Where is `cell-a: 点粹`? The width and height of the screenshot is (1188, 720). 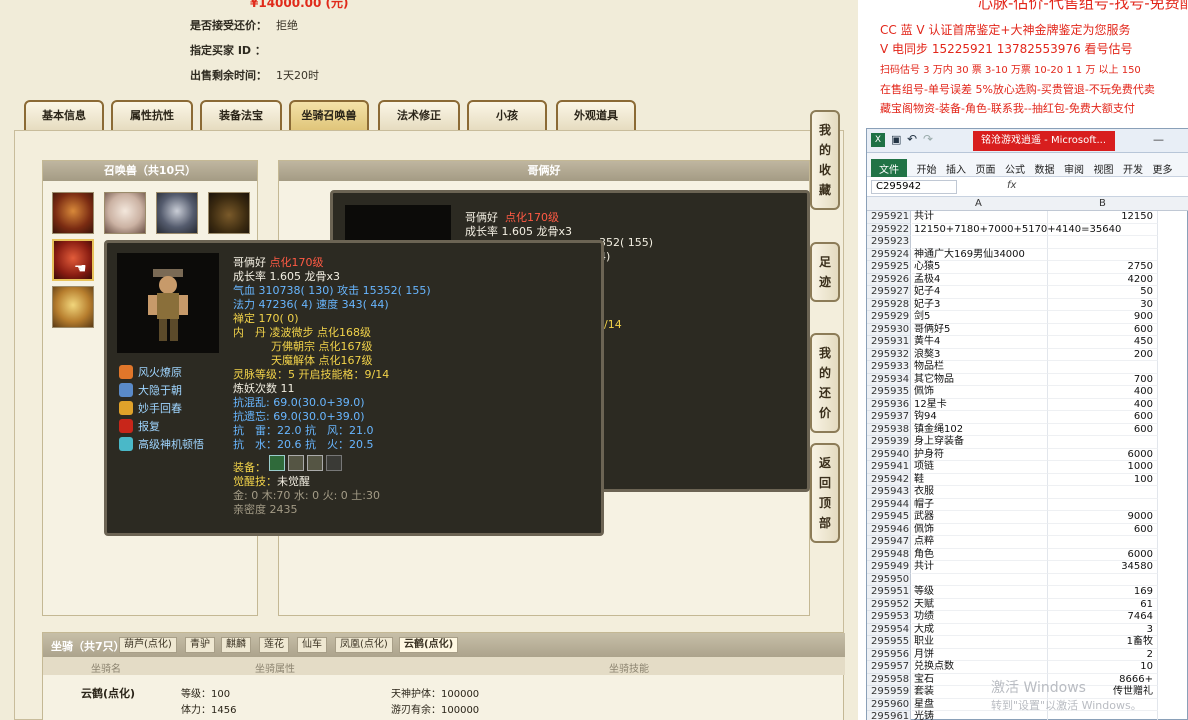
cell-a: 点粹 is located at coordinates (980, 542).